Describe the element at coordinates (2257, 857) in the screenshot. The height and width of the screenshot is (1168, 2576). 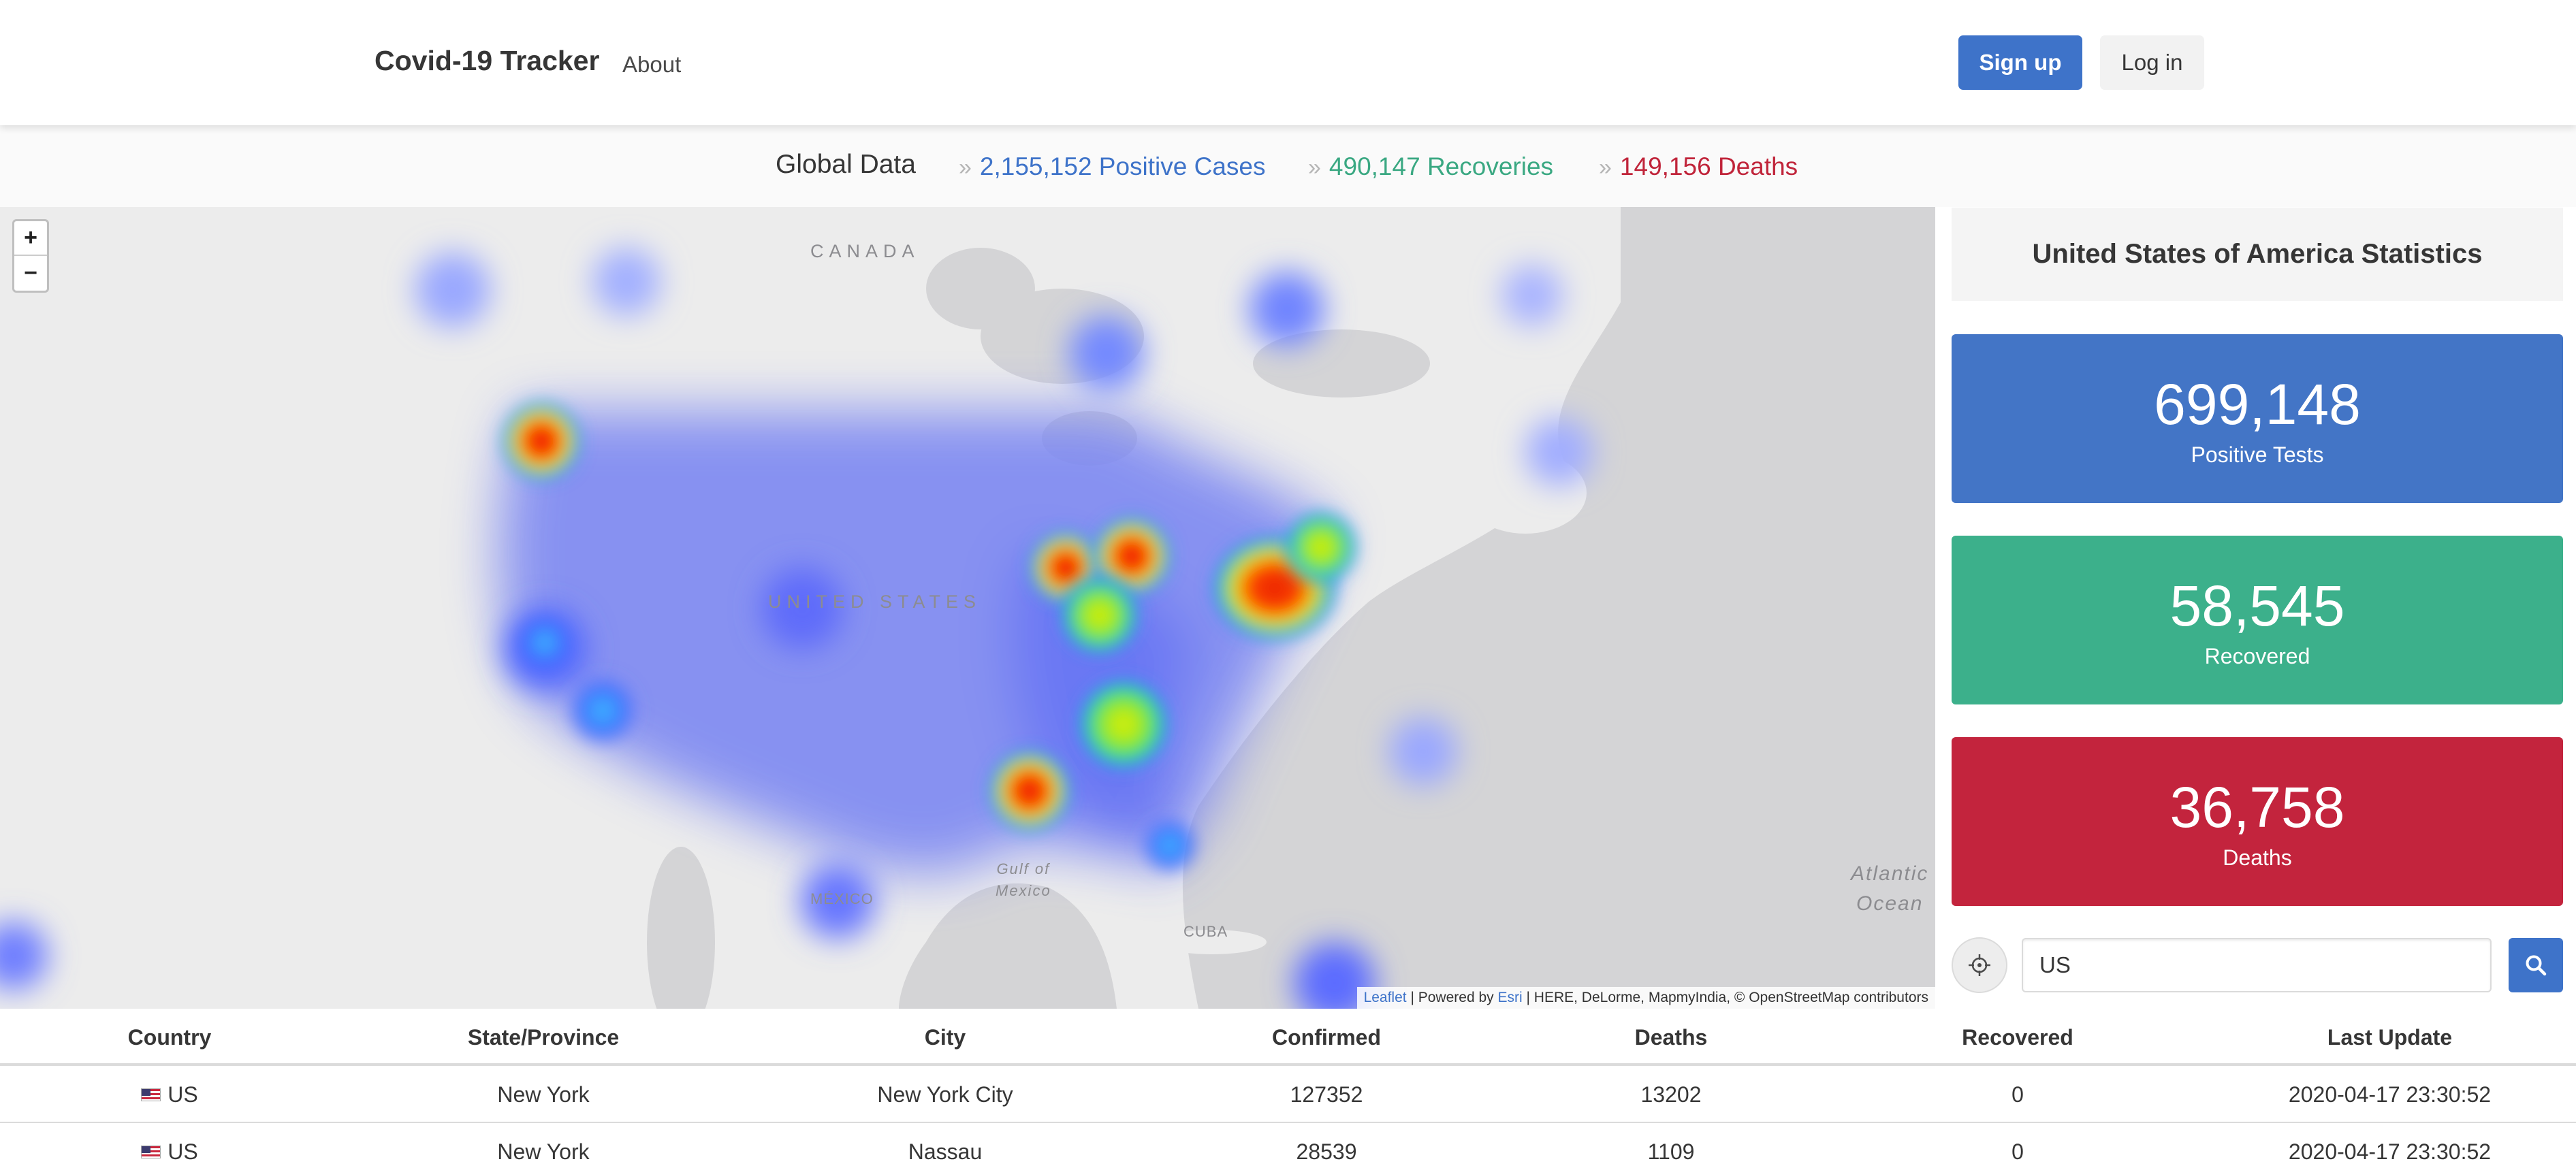
I see `deaths-label: Deaths` at that location.